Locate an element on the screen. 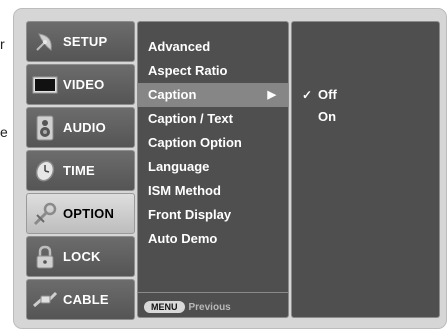  menu-item-lock: LOCK is located at coordinates (80, 256).